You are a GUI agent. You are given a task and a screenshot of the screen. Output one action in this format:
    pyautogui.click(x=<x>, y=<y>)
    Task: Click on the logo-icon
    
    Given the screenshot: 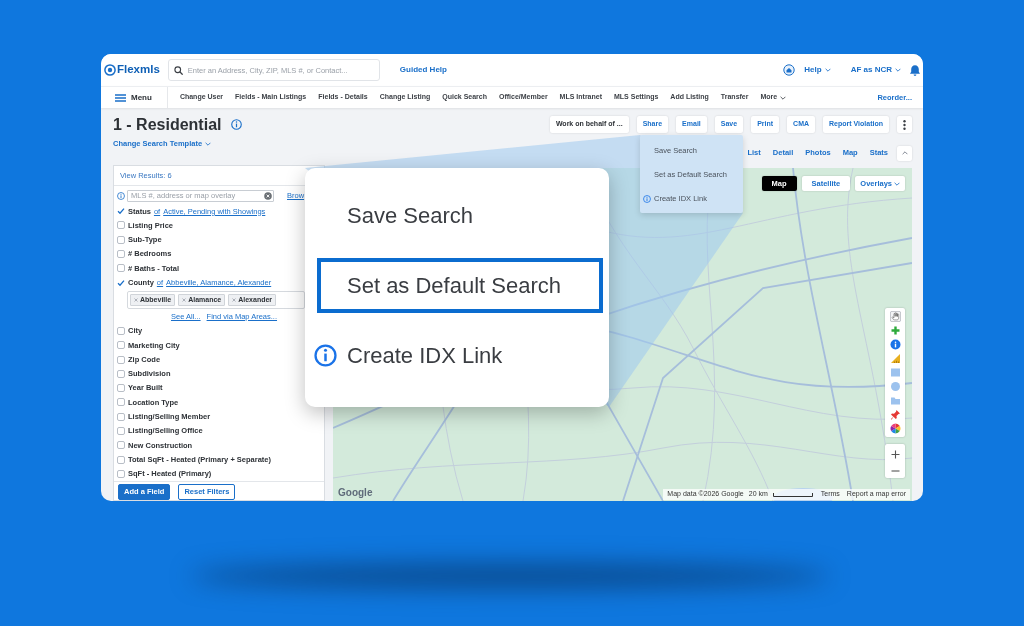 What is the action you would take?
    pyautogui.click(x=110, y=70)
    